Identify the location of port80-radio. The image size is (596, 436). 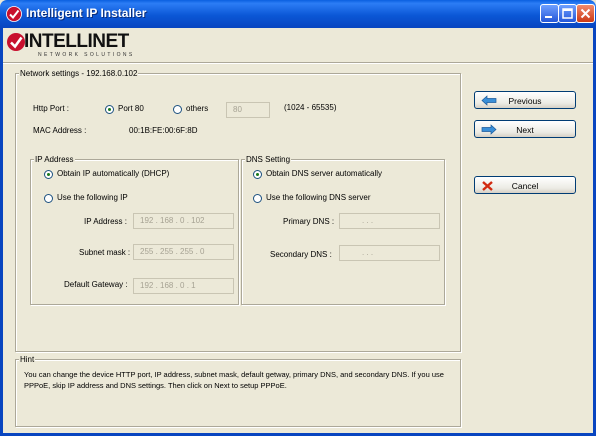
(109, 109).